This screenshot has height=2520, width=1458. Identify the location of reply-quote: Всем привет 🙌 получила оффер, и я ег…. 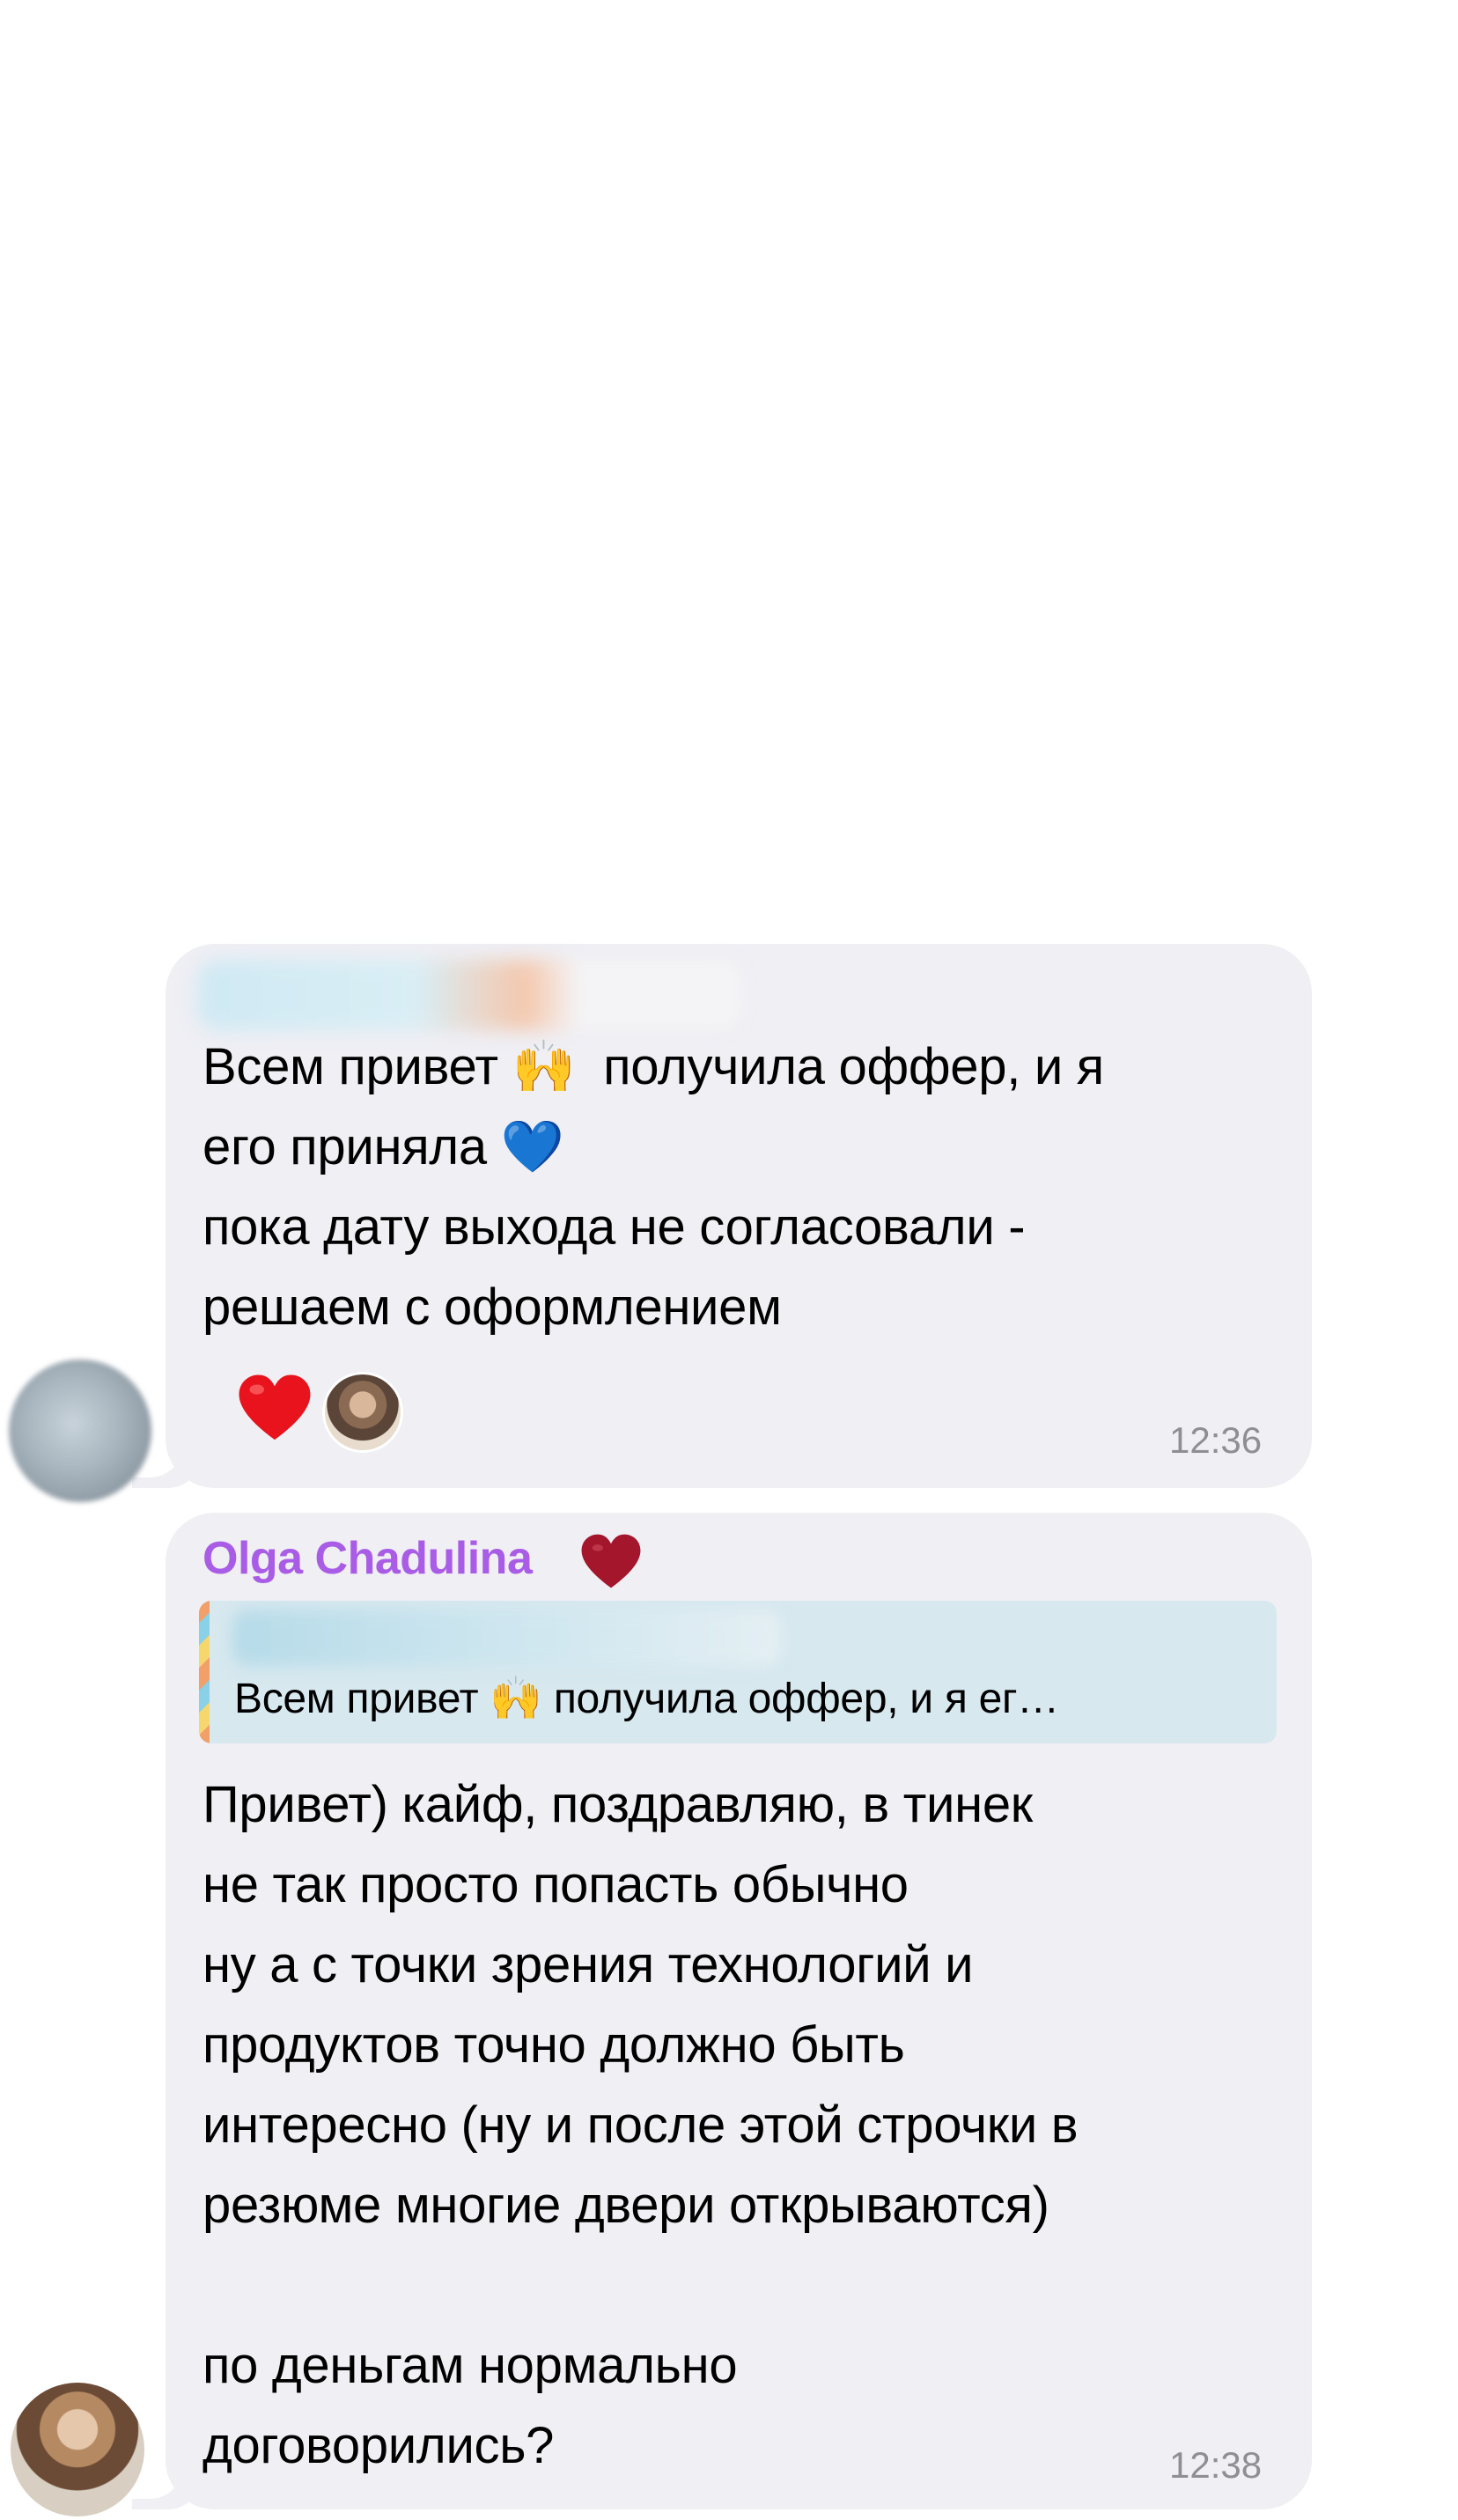
(738, 1672).